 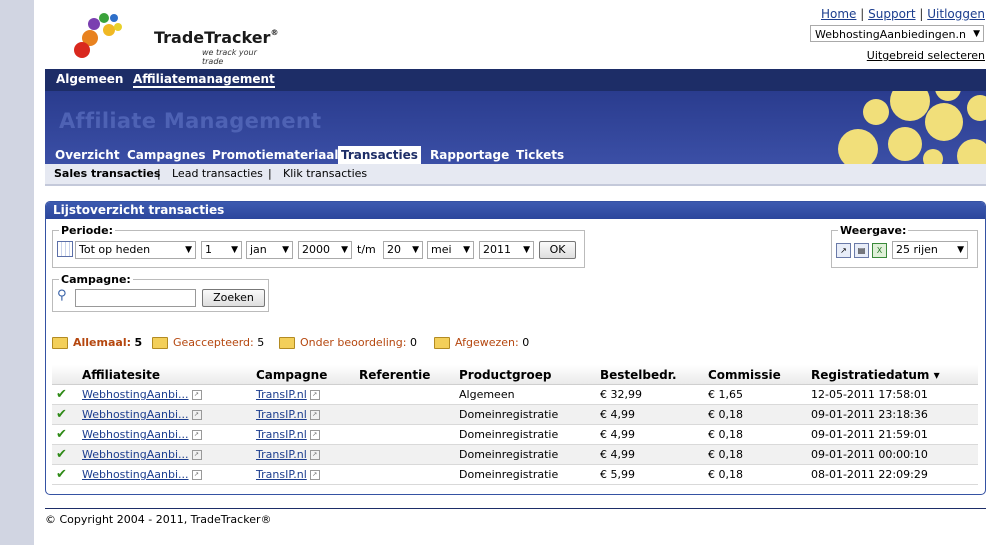 What do you see at coordinates (115, 249) in the screenshot?
I see `period-range-value: Tot op heden` at bounding box center [115, 249].